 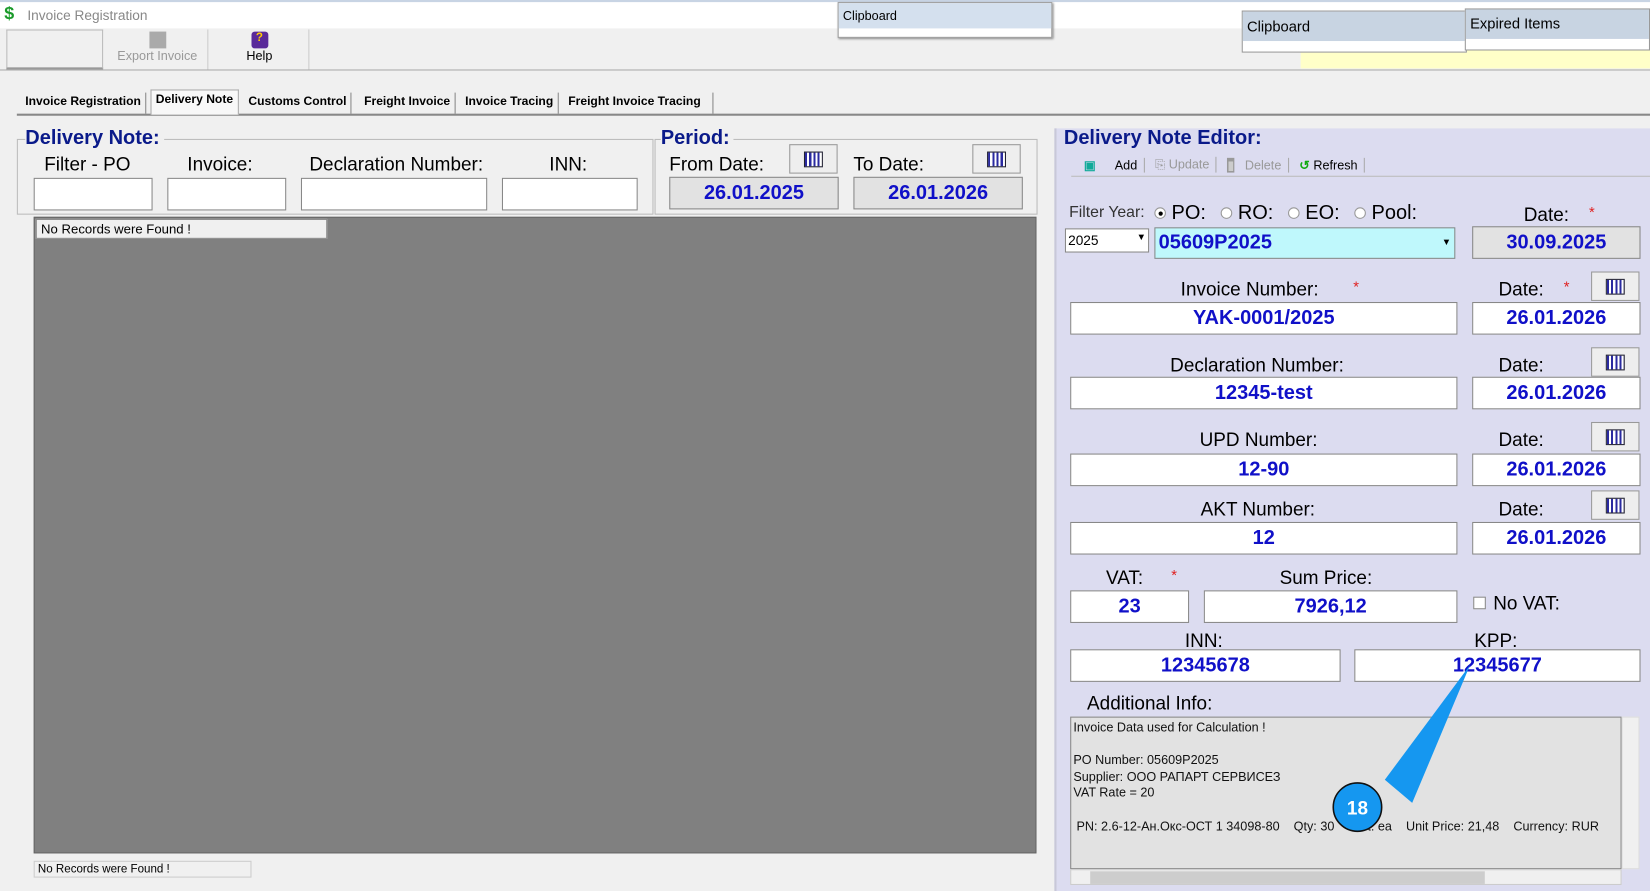 I want to click on declaration-date-label: Date:, so click(x=1521, y=365).